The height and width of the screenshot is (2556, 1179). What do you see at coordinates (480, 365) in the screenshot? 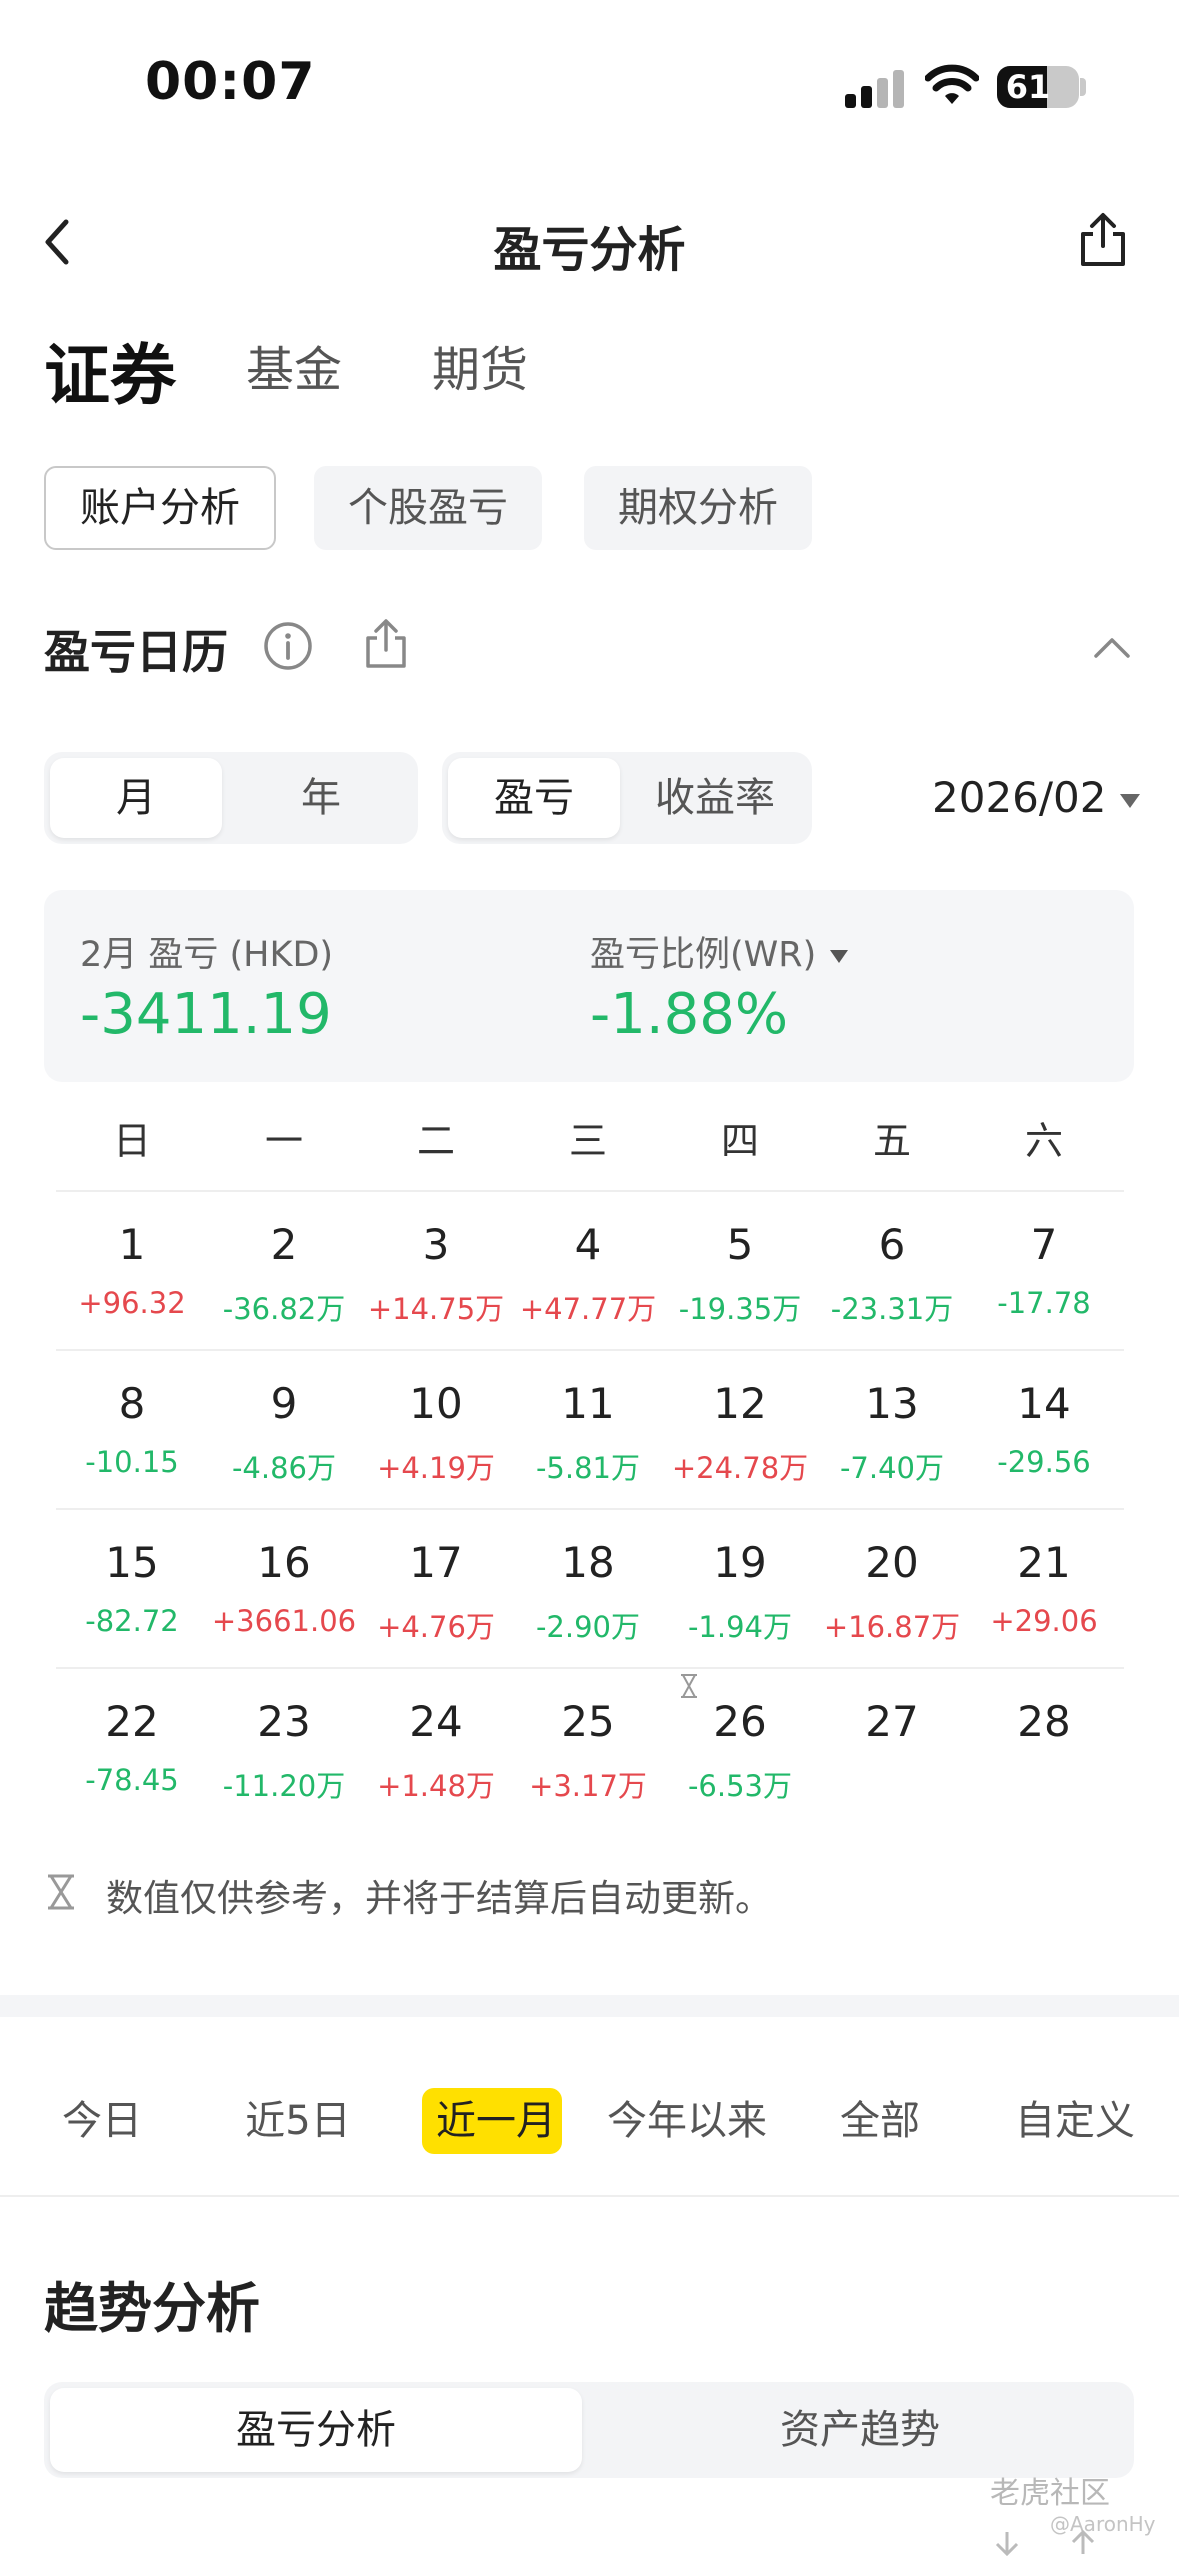
I see `tab-futures: 期货` at bounding box center [480, 365].